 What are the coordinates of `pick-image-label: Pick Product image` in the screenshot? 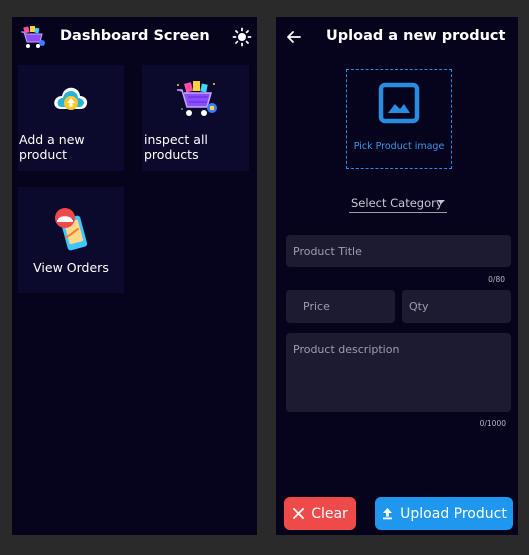 It's located at (399, 146).